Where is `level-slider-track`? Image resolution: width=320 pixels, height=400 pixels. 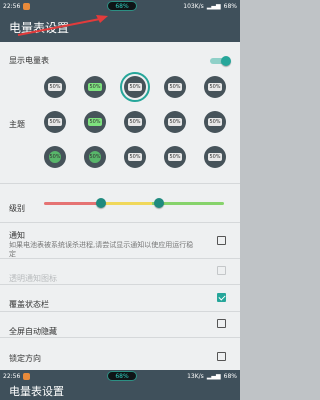
level-slider-track is located at coordinates (134, 203).